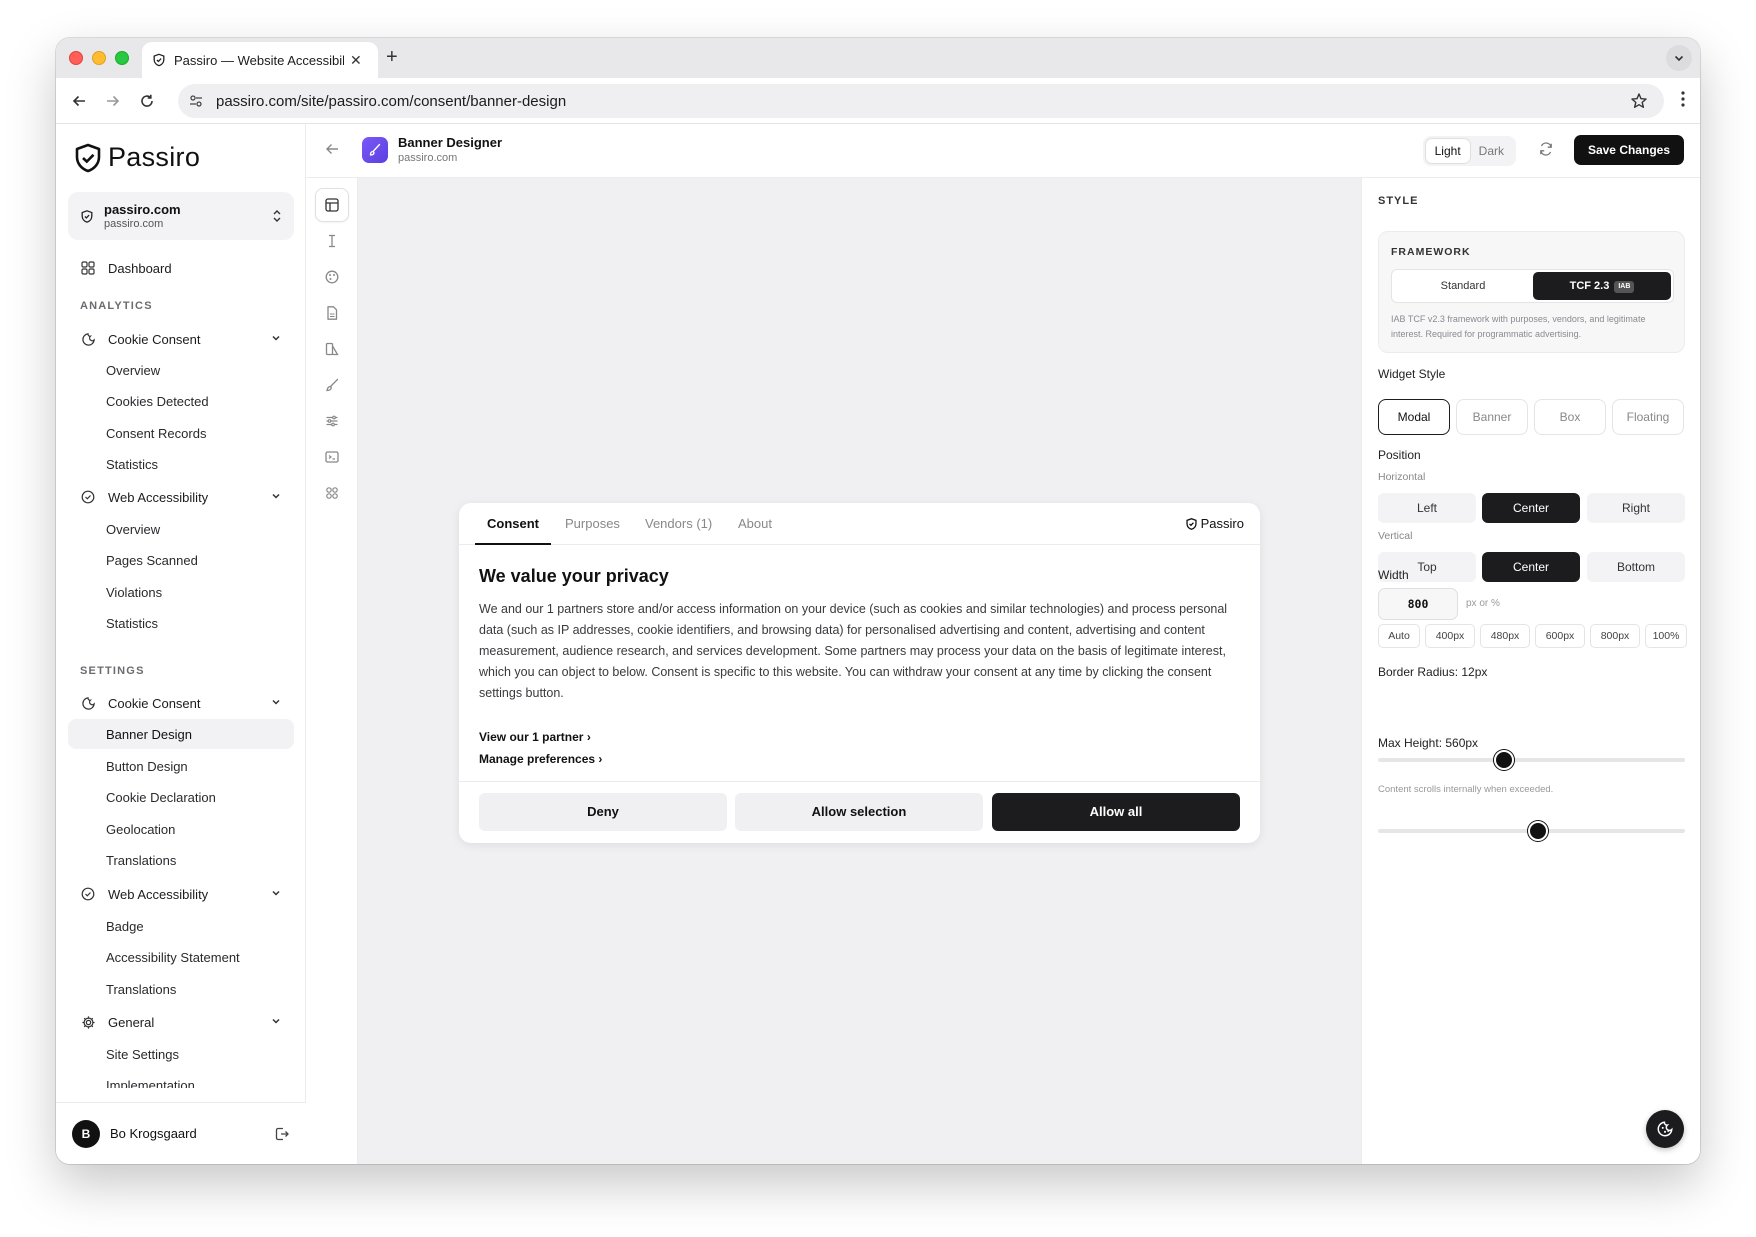  What do you see at coordinates (1628, 150) in the screenshot?
I see `save-changes-button: Save Changes` at bounding box center [1628, 150].